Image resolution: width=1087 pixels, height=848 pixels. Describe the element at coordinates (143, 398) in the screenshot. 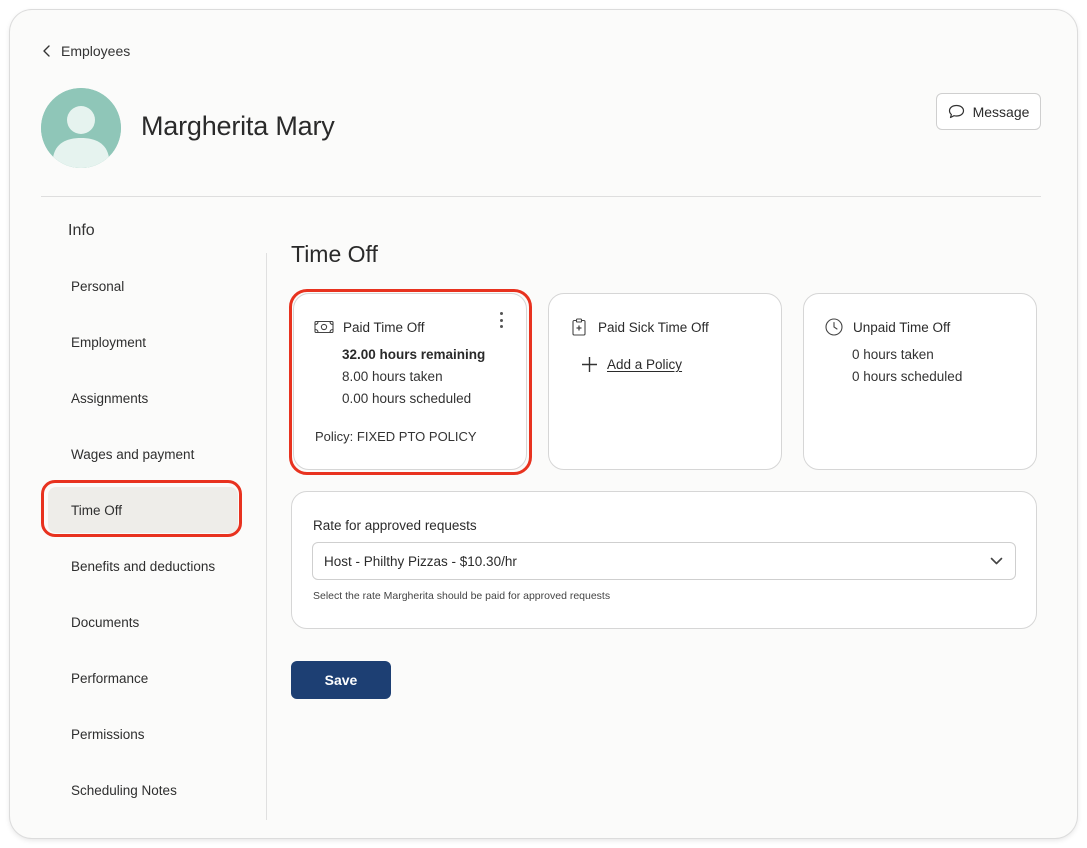

I see `sidebar-item-assignments: Assignments` at that location.